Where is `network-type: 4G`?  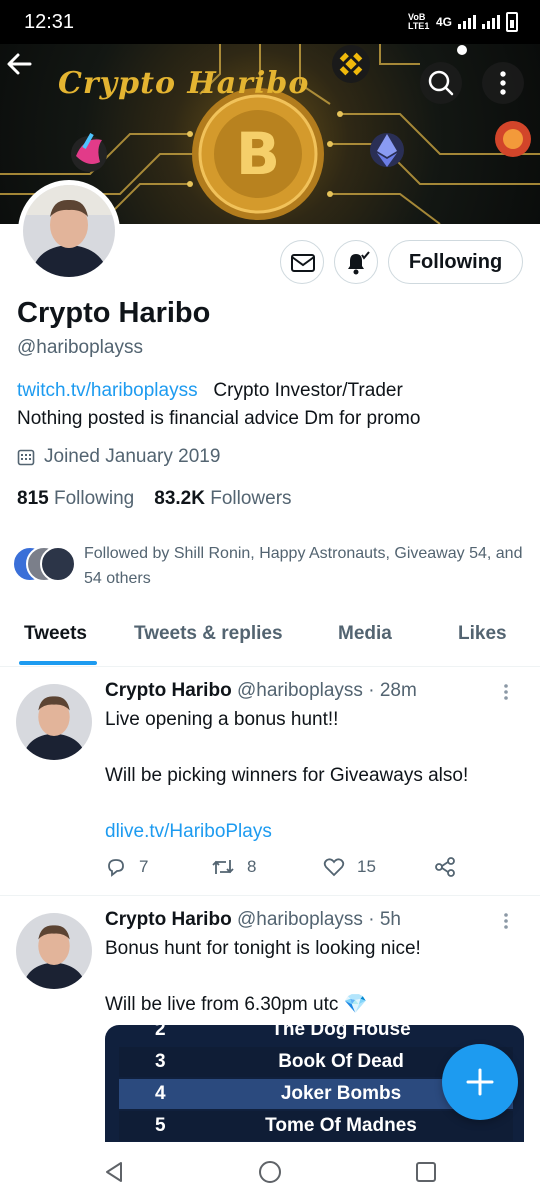 network-type: 4G is located at coordinates (443, 22).